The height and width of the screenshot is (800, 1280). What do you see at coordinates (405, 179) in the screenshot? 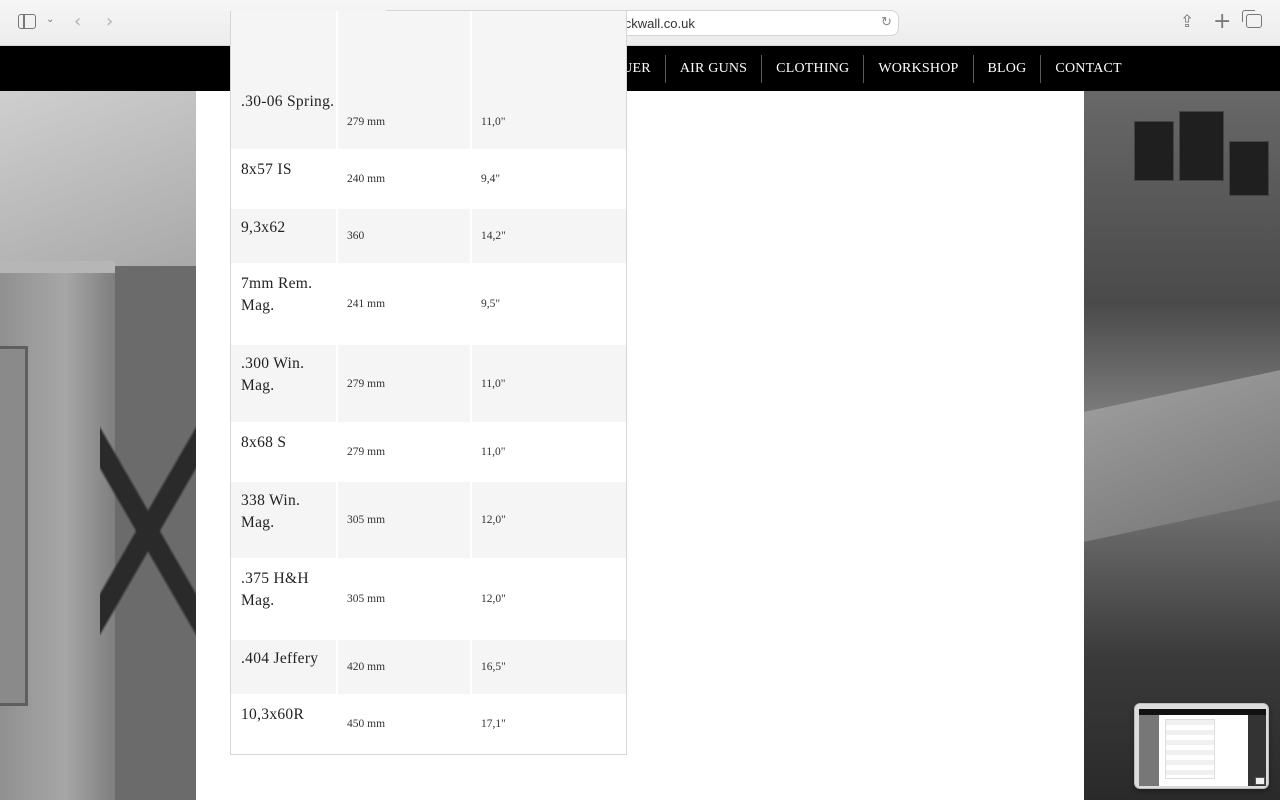
I see `length-mm-cell: 240 mm` at bounding box center [405, 179].